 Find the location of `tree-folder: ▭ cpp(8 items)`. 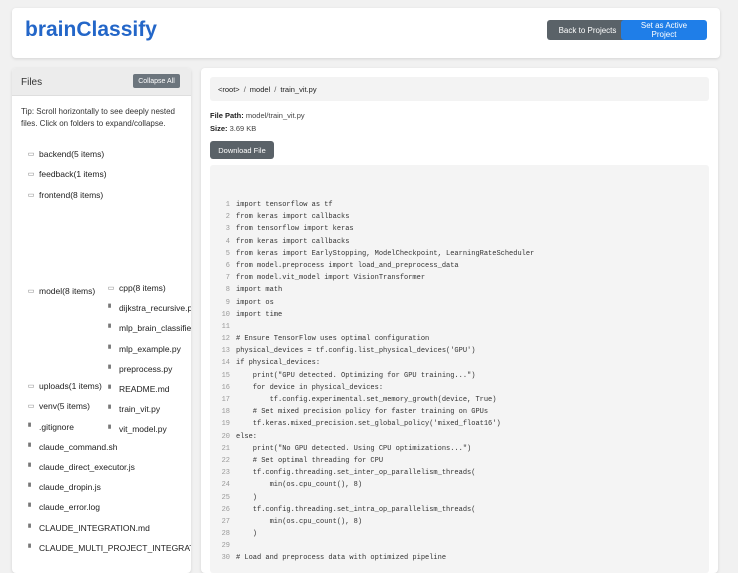

tree-folder: ▭ cpp(8 items) is located at coordinates (136, 288).